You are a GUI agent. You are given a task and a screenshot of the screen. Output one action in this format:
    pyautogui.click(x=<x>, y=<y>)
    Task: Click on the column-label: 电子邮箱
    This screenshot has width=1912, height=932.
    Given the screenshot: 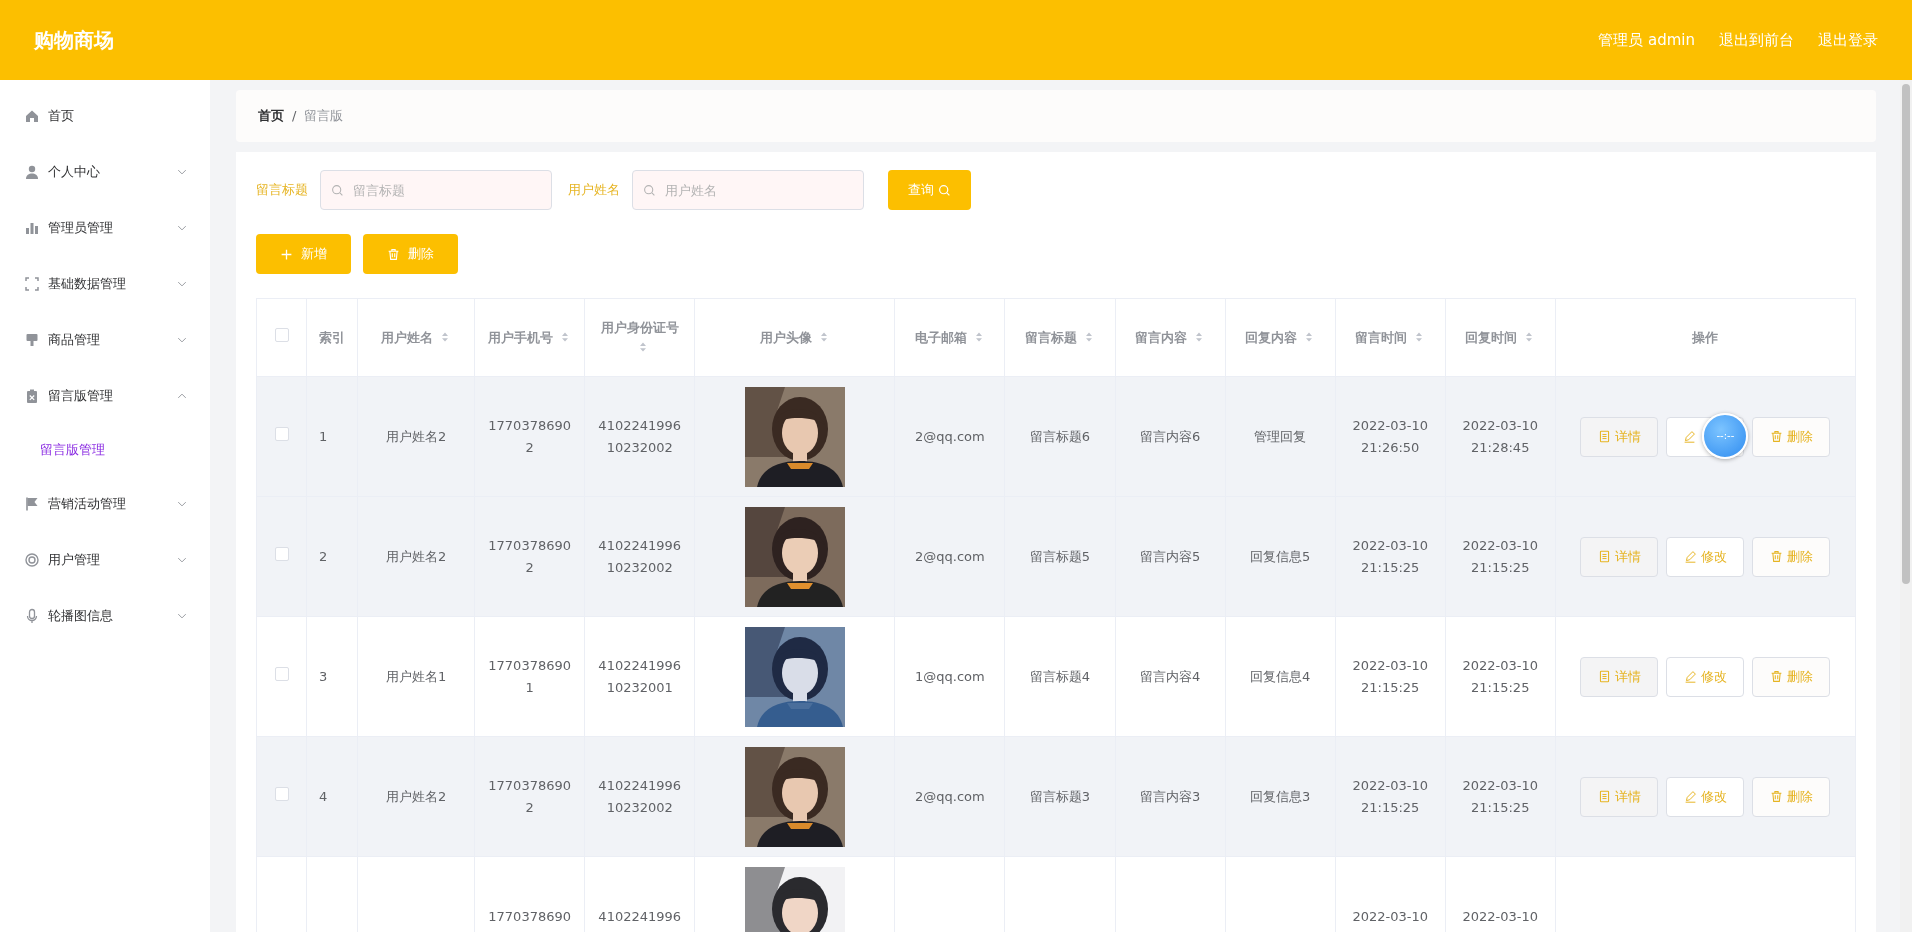 What is the action you would take?
    pyautogui.click(x=940, y=337)
    